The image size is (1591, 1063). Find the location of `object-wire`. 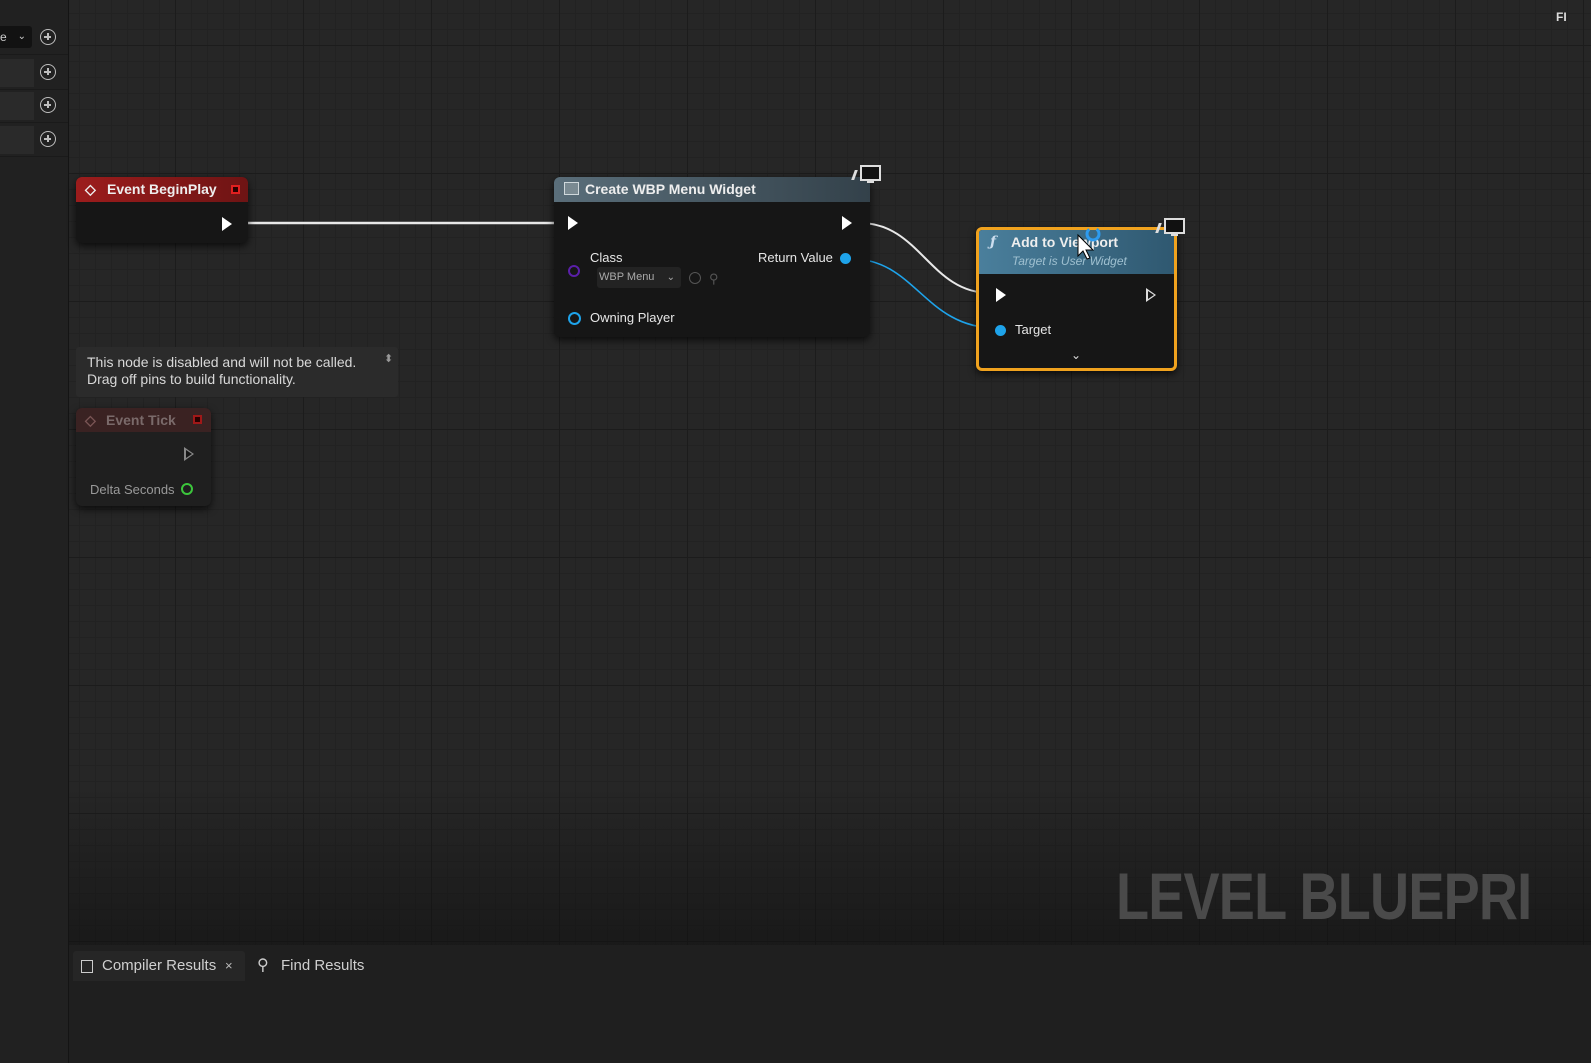

object-wire is located at coordinates (924, 293).